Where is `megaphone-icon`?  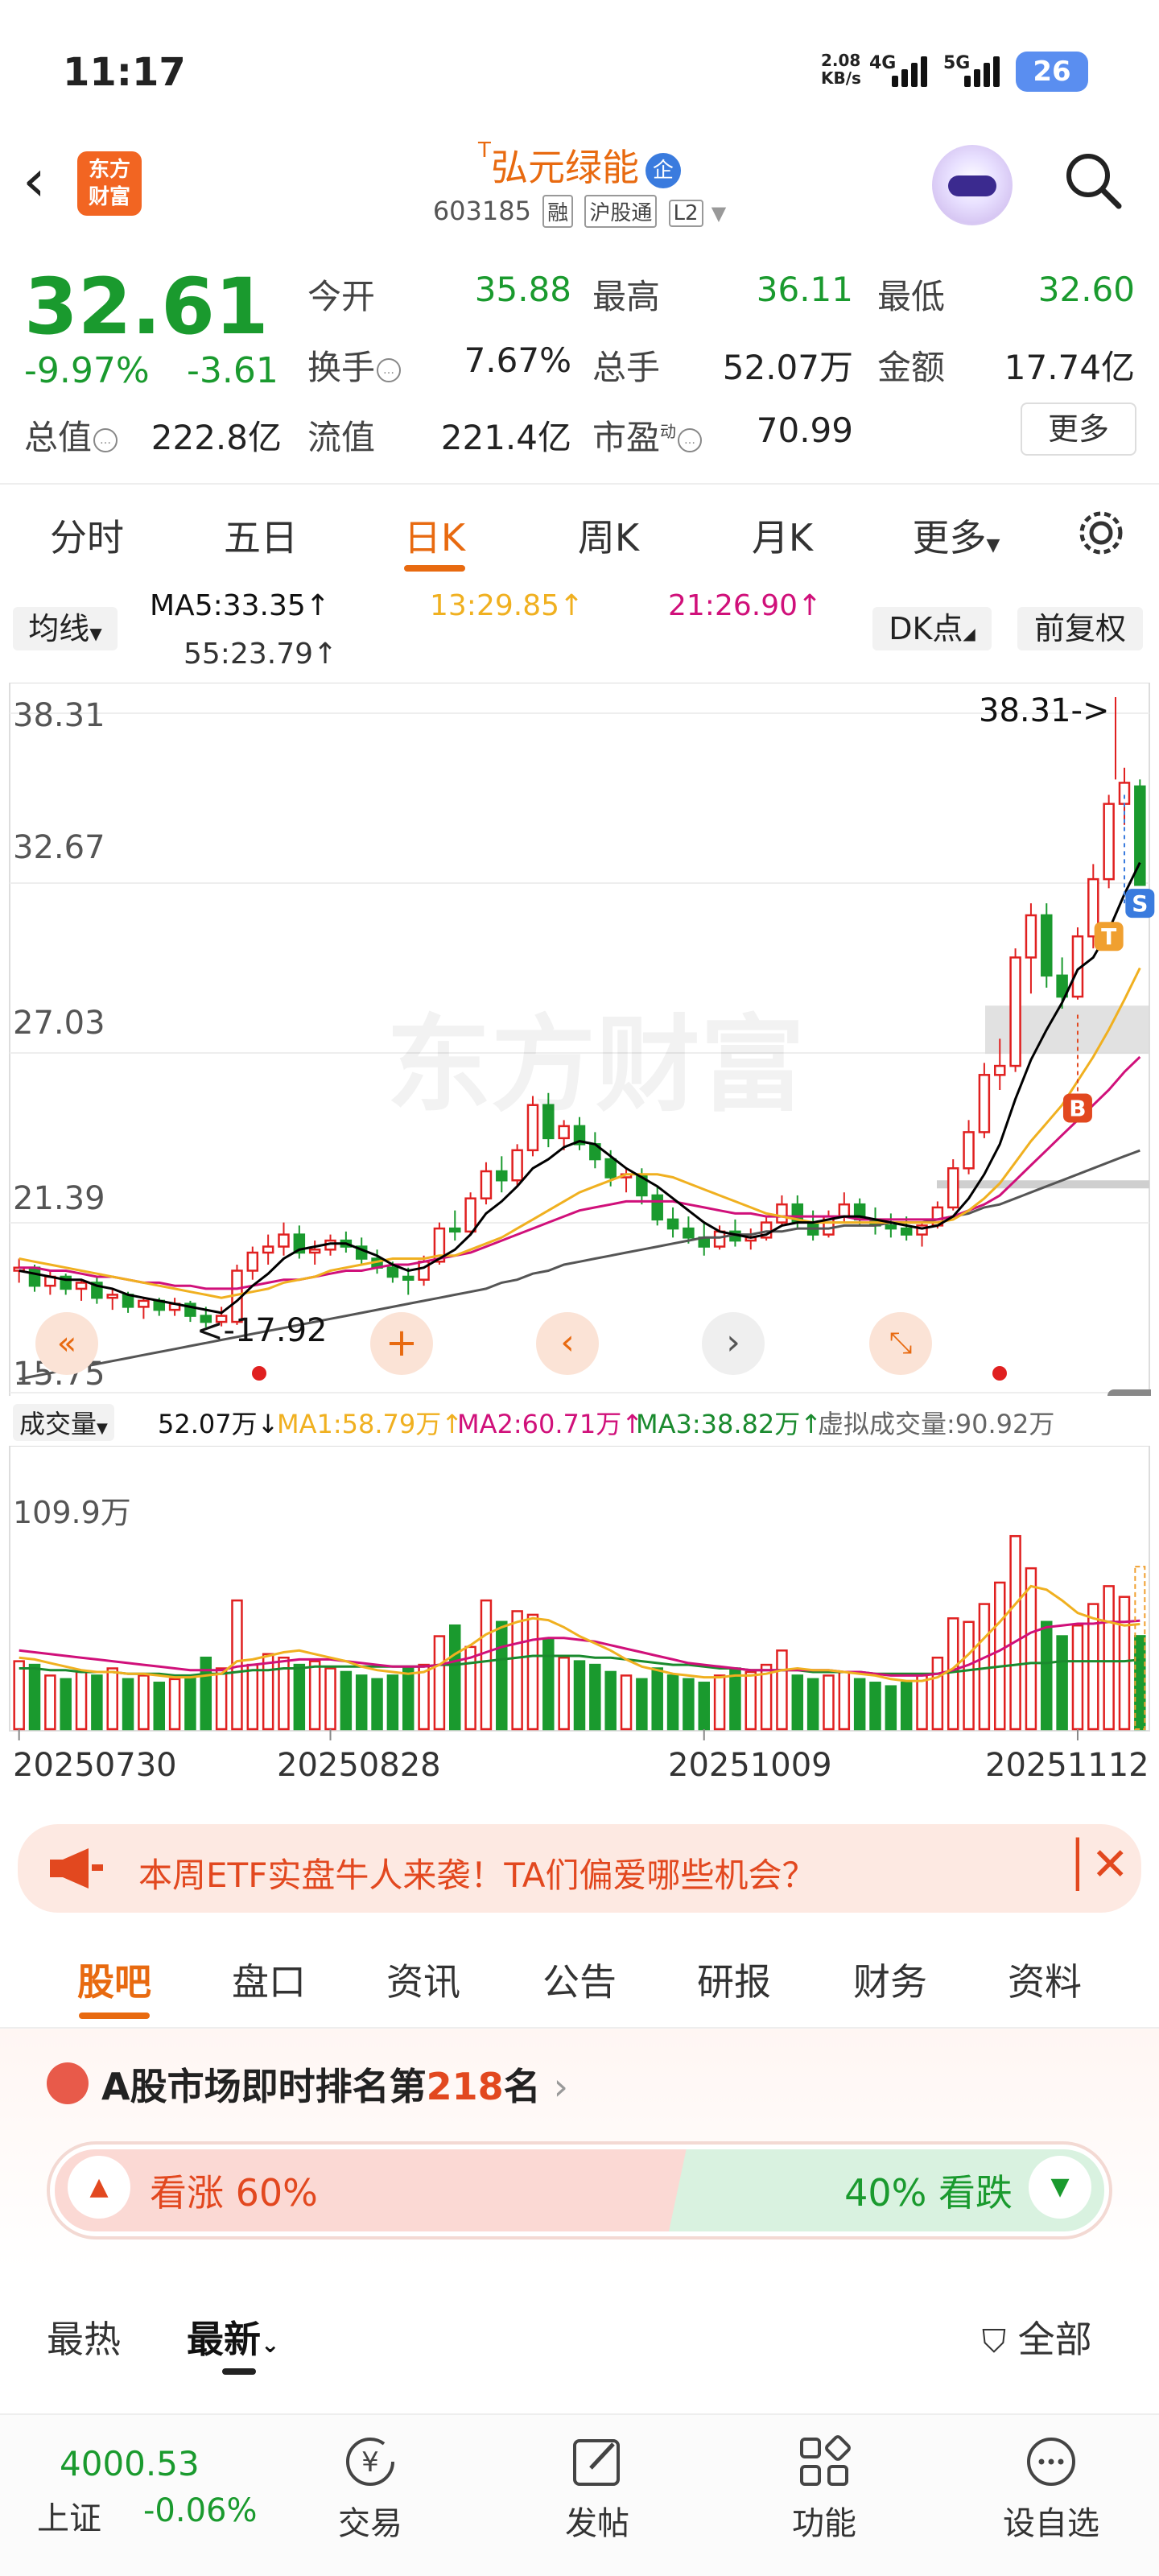
megaphone-icon is located at coordinates (76, 1868).